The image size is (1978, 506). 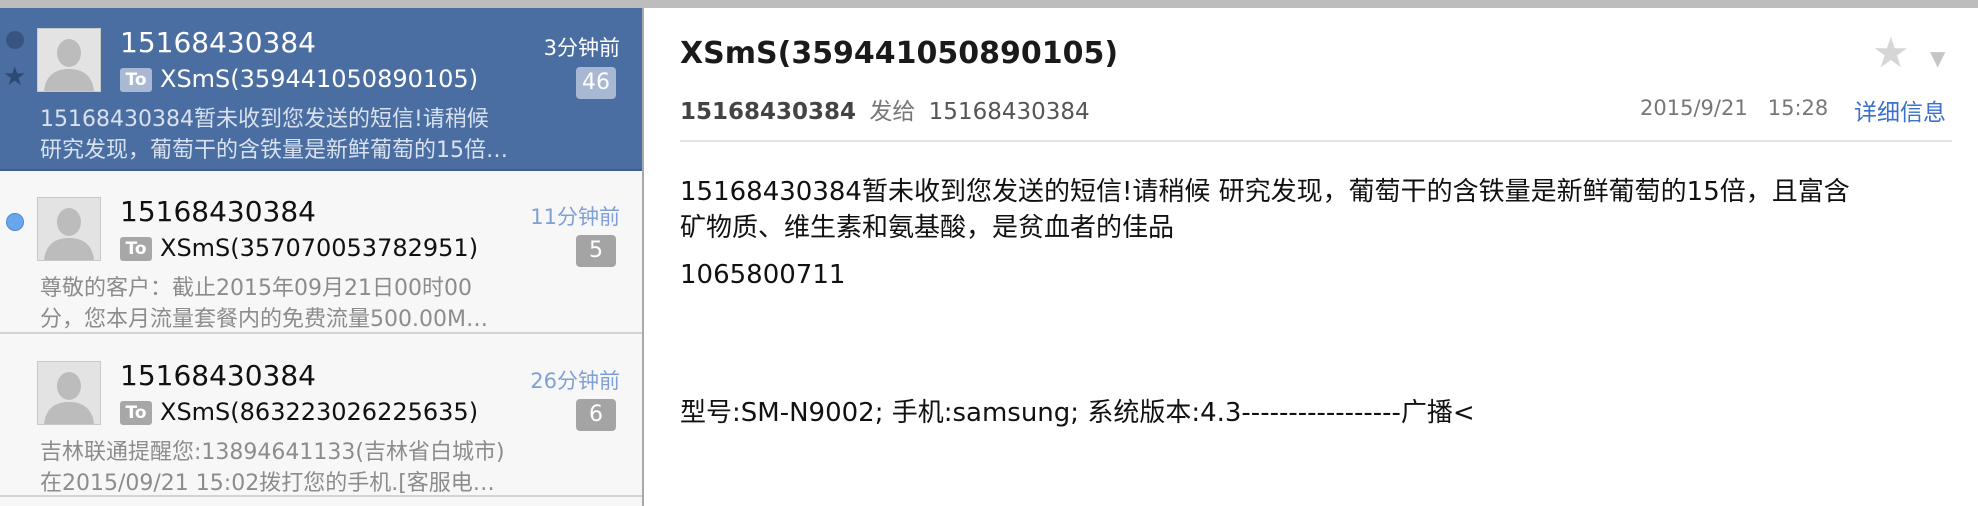 What do you see at coordinates (575, 217) in the screenshot?
I see `message-time: 11分钟前` at bounding box center [575, 217].